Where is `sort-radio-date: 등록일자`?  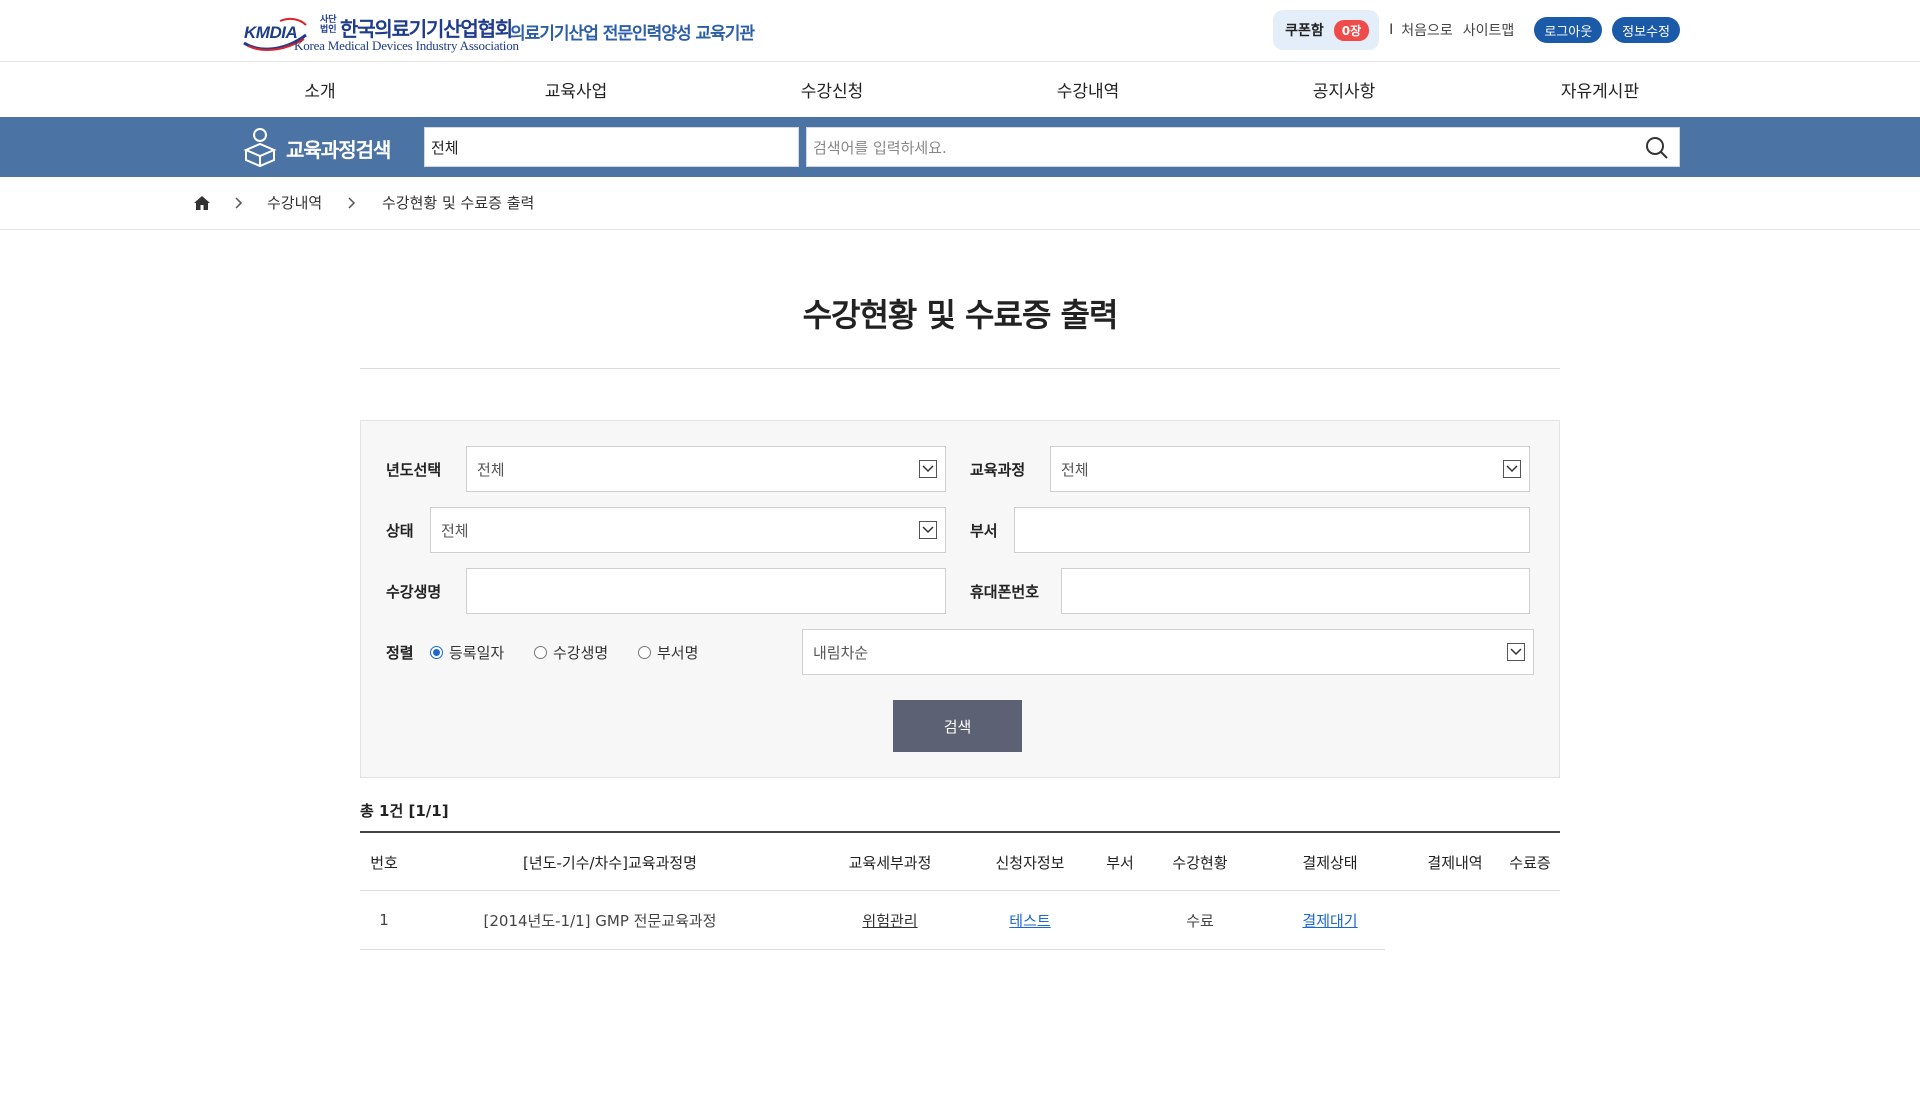 sort-radio-date: 등록일자 is located at coordinates (467, 652).